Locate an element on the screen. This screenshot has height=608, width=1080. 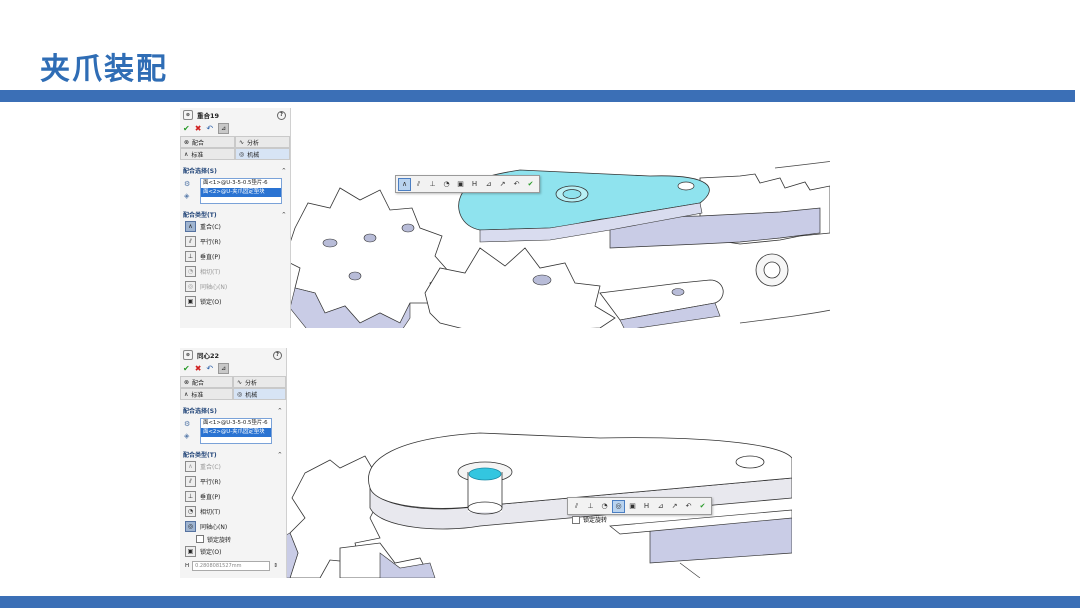
washer-inner is located at coordinates (572, 194).